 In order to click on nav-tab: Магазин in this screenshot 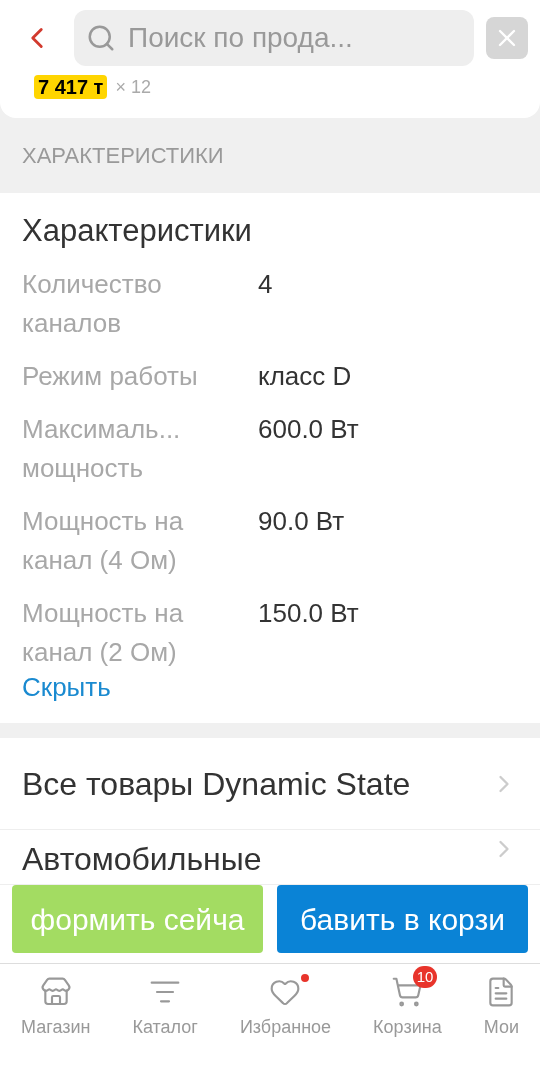, I will do `click(56, 1002)`.